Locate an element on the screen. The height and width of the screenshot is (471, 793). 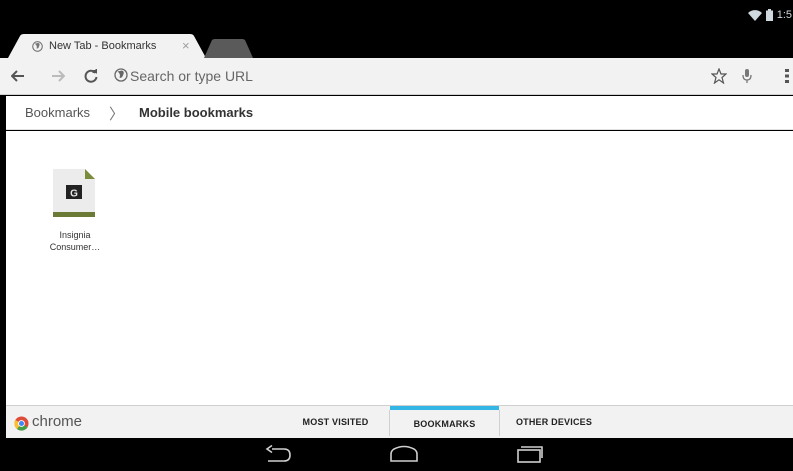
microphone-icon is located at coordinates (747, 76).